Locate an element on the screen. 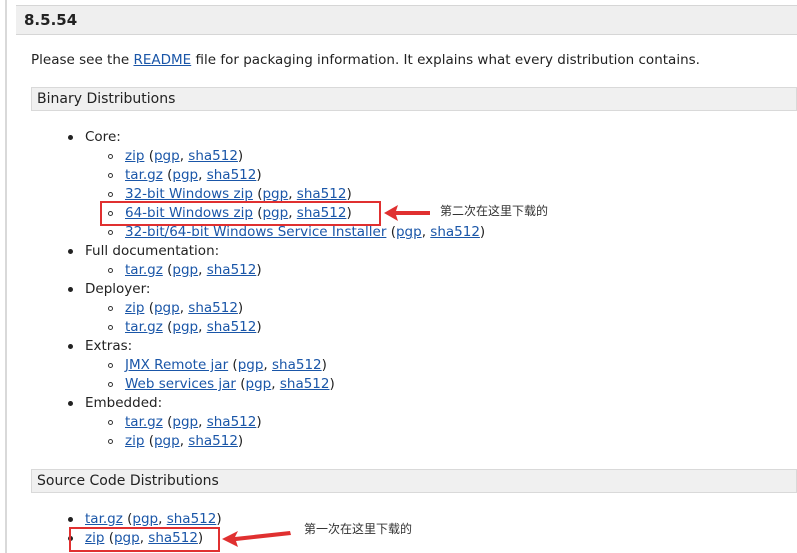 The height and width of the screenshot is (553, 797). highlight-box-first is located at coordinates (144, 539).